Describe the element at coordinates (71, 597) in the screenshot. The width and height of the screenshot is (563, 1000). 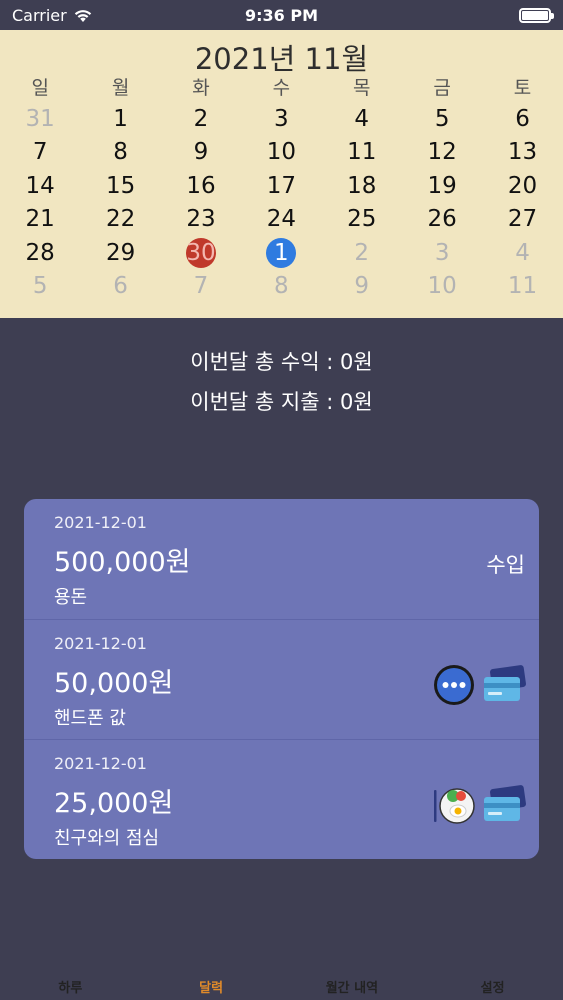
I see `transaction-memo: 용돈` at that location.